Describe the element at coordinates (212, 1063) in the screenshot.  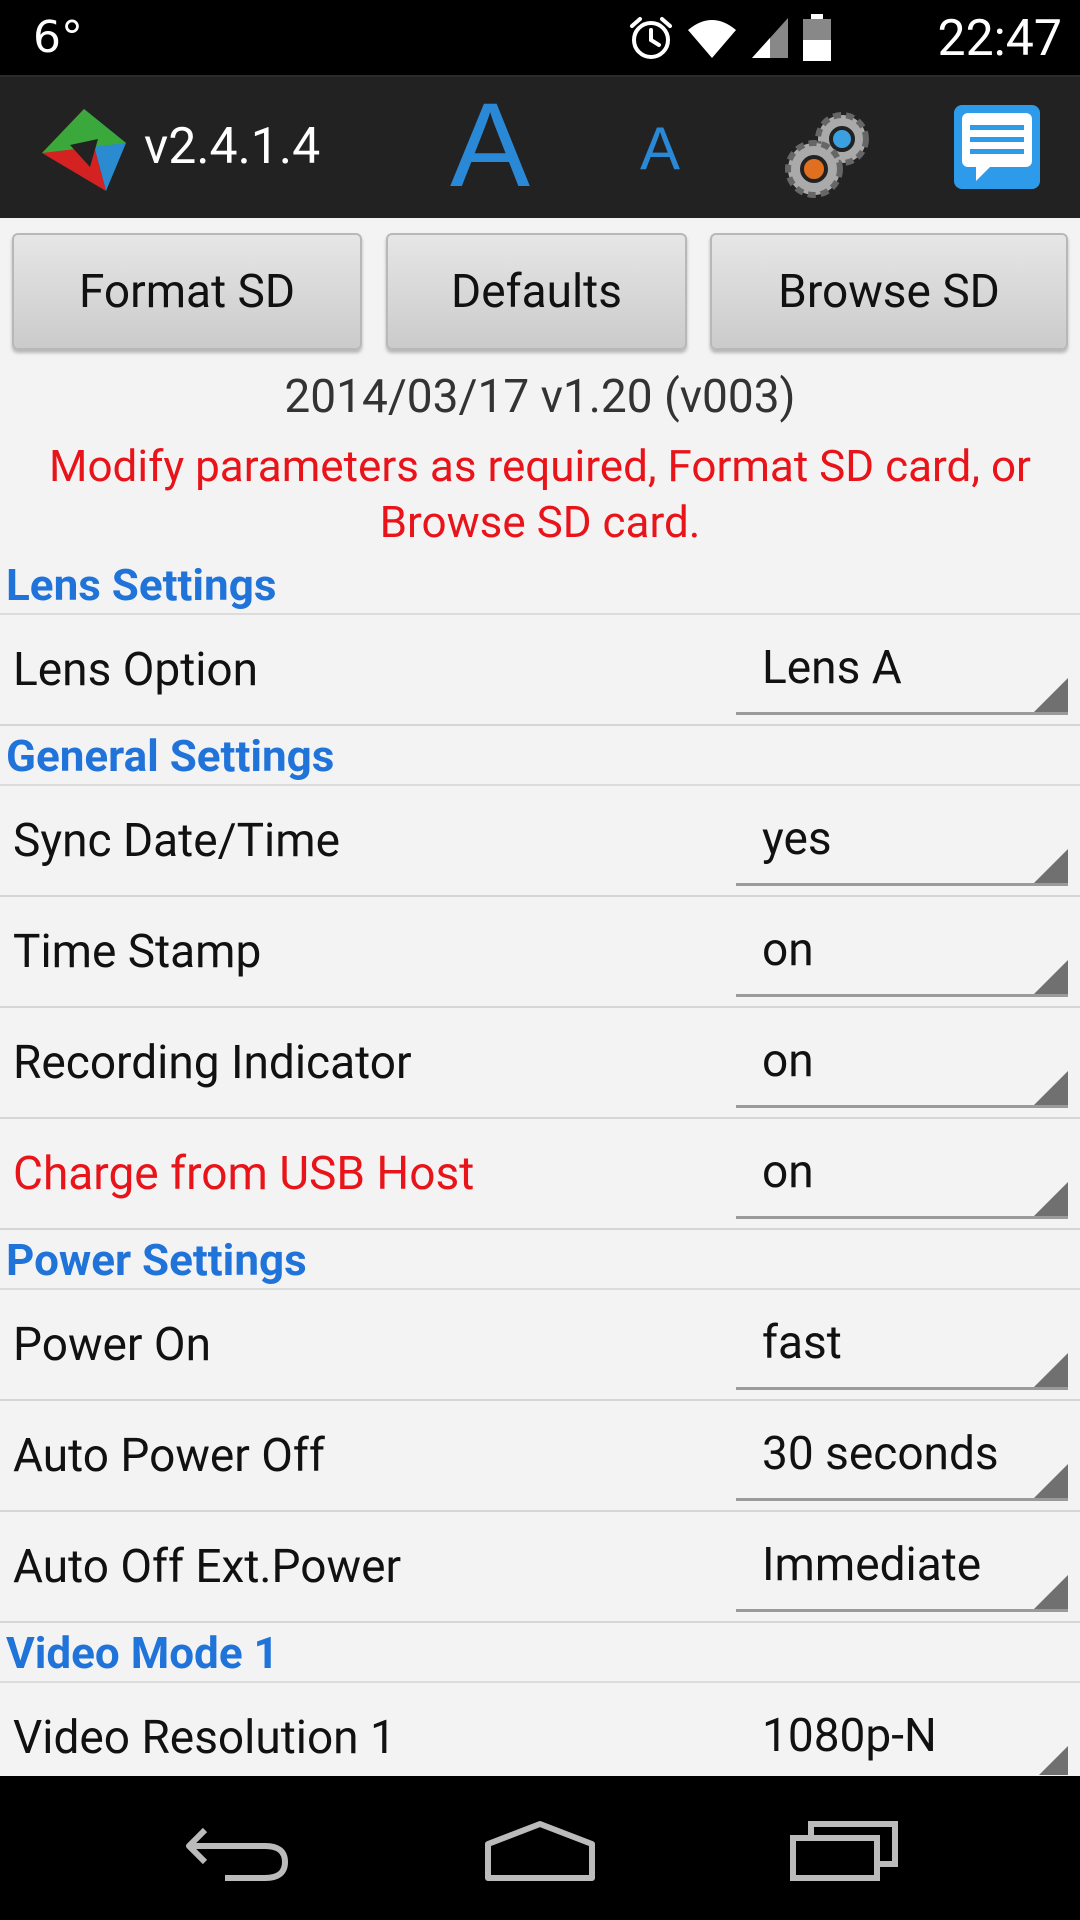
I see `setting-label: Recording Indicator` at that location.